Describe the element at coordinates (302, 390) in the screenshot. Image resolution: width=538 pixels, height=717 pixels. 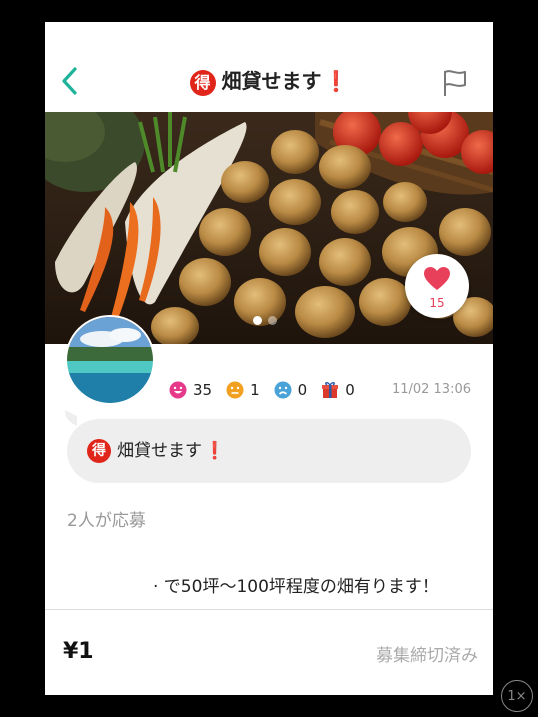
I see `reaction-sad-count: 0` at that location.